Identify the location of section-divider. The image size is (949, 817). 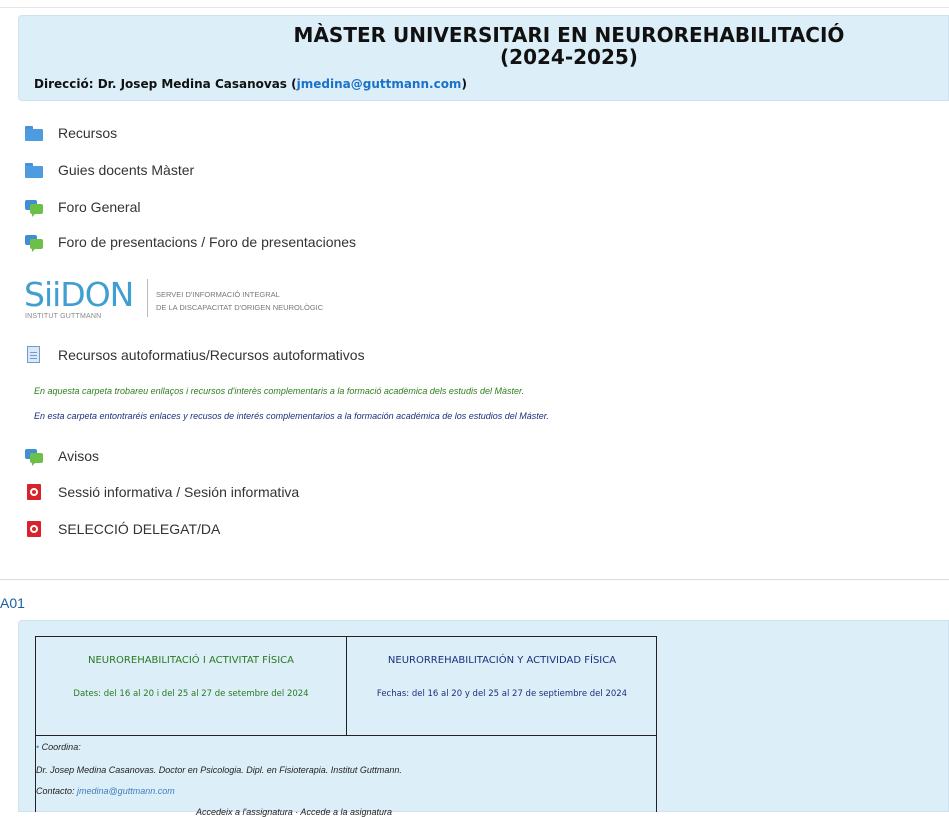
(474, 579).